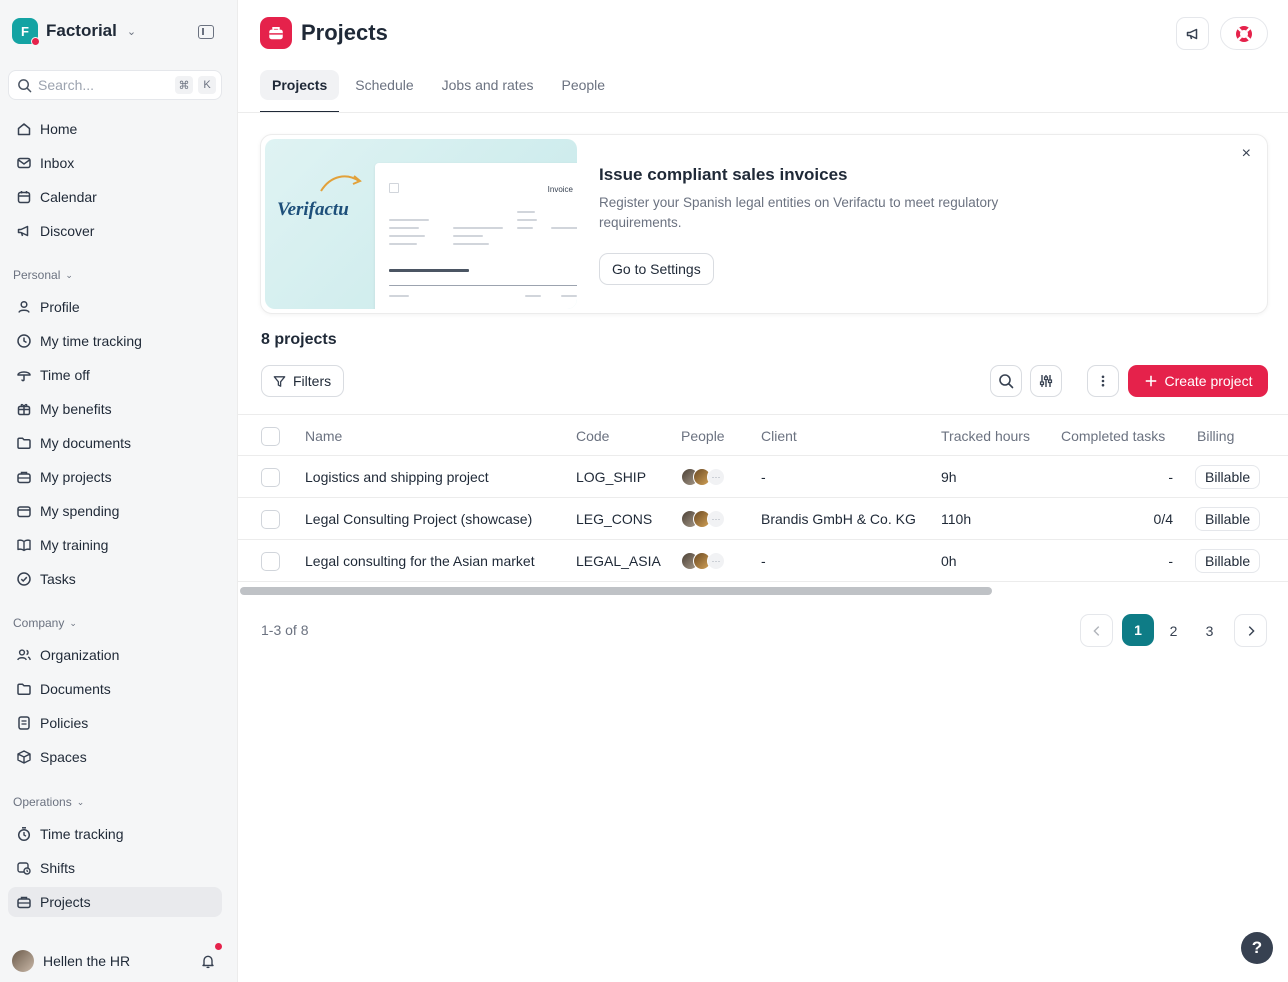  I want to click on next-page-button, so click(1250, 630).